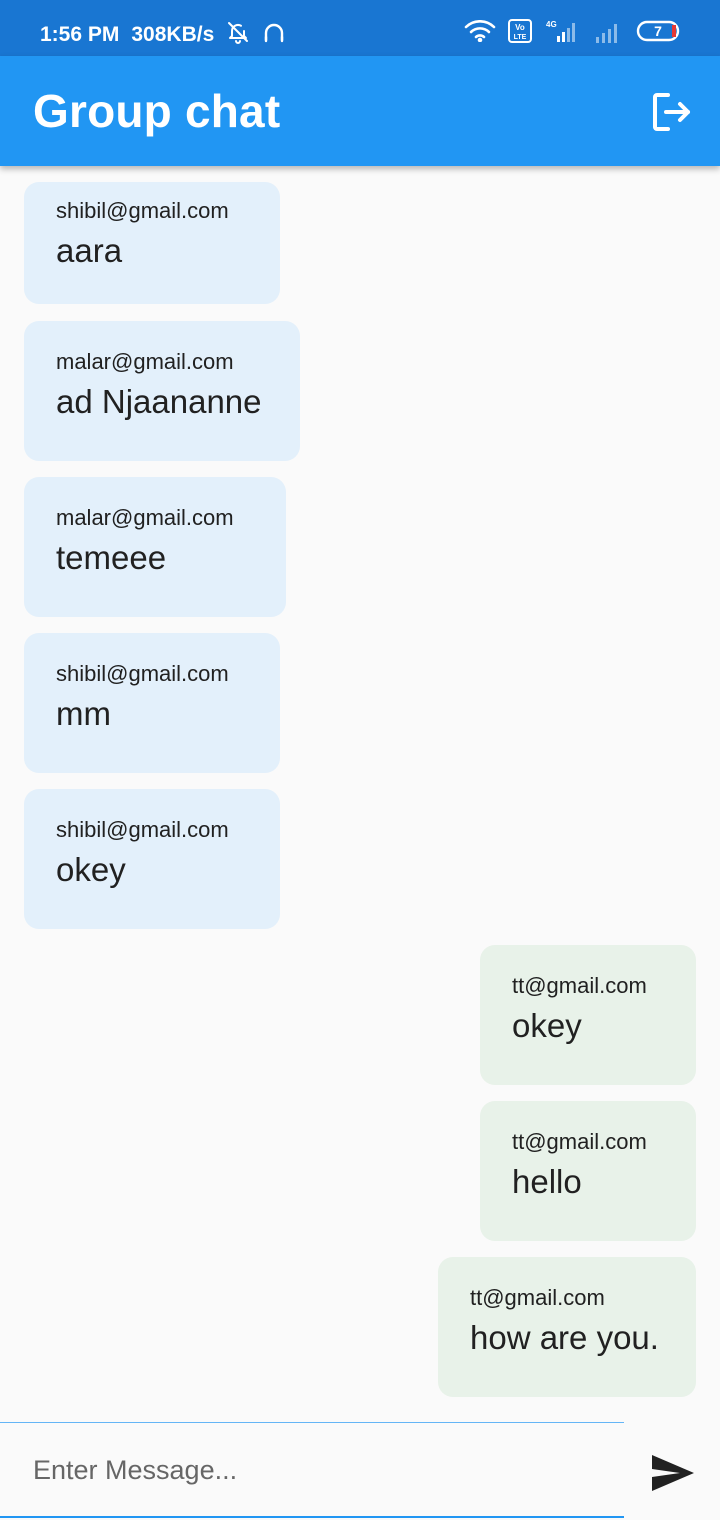 This screenshot has height=1520, width=720. I want to click on status-bar: 1:56 PM 308KB/s Vo LTE 4G 7, so click(360, 28).